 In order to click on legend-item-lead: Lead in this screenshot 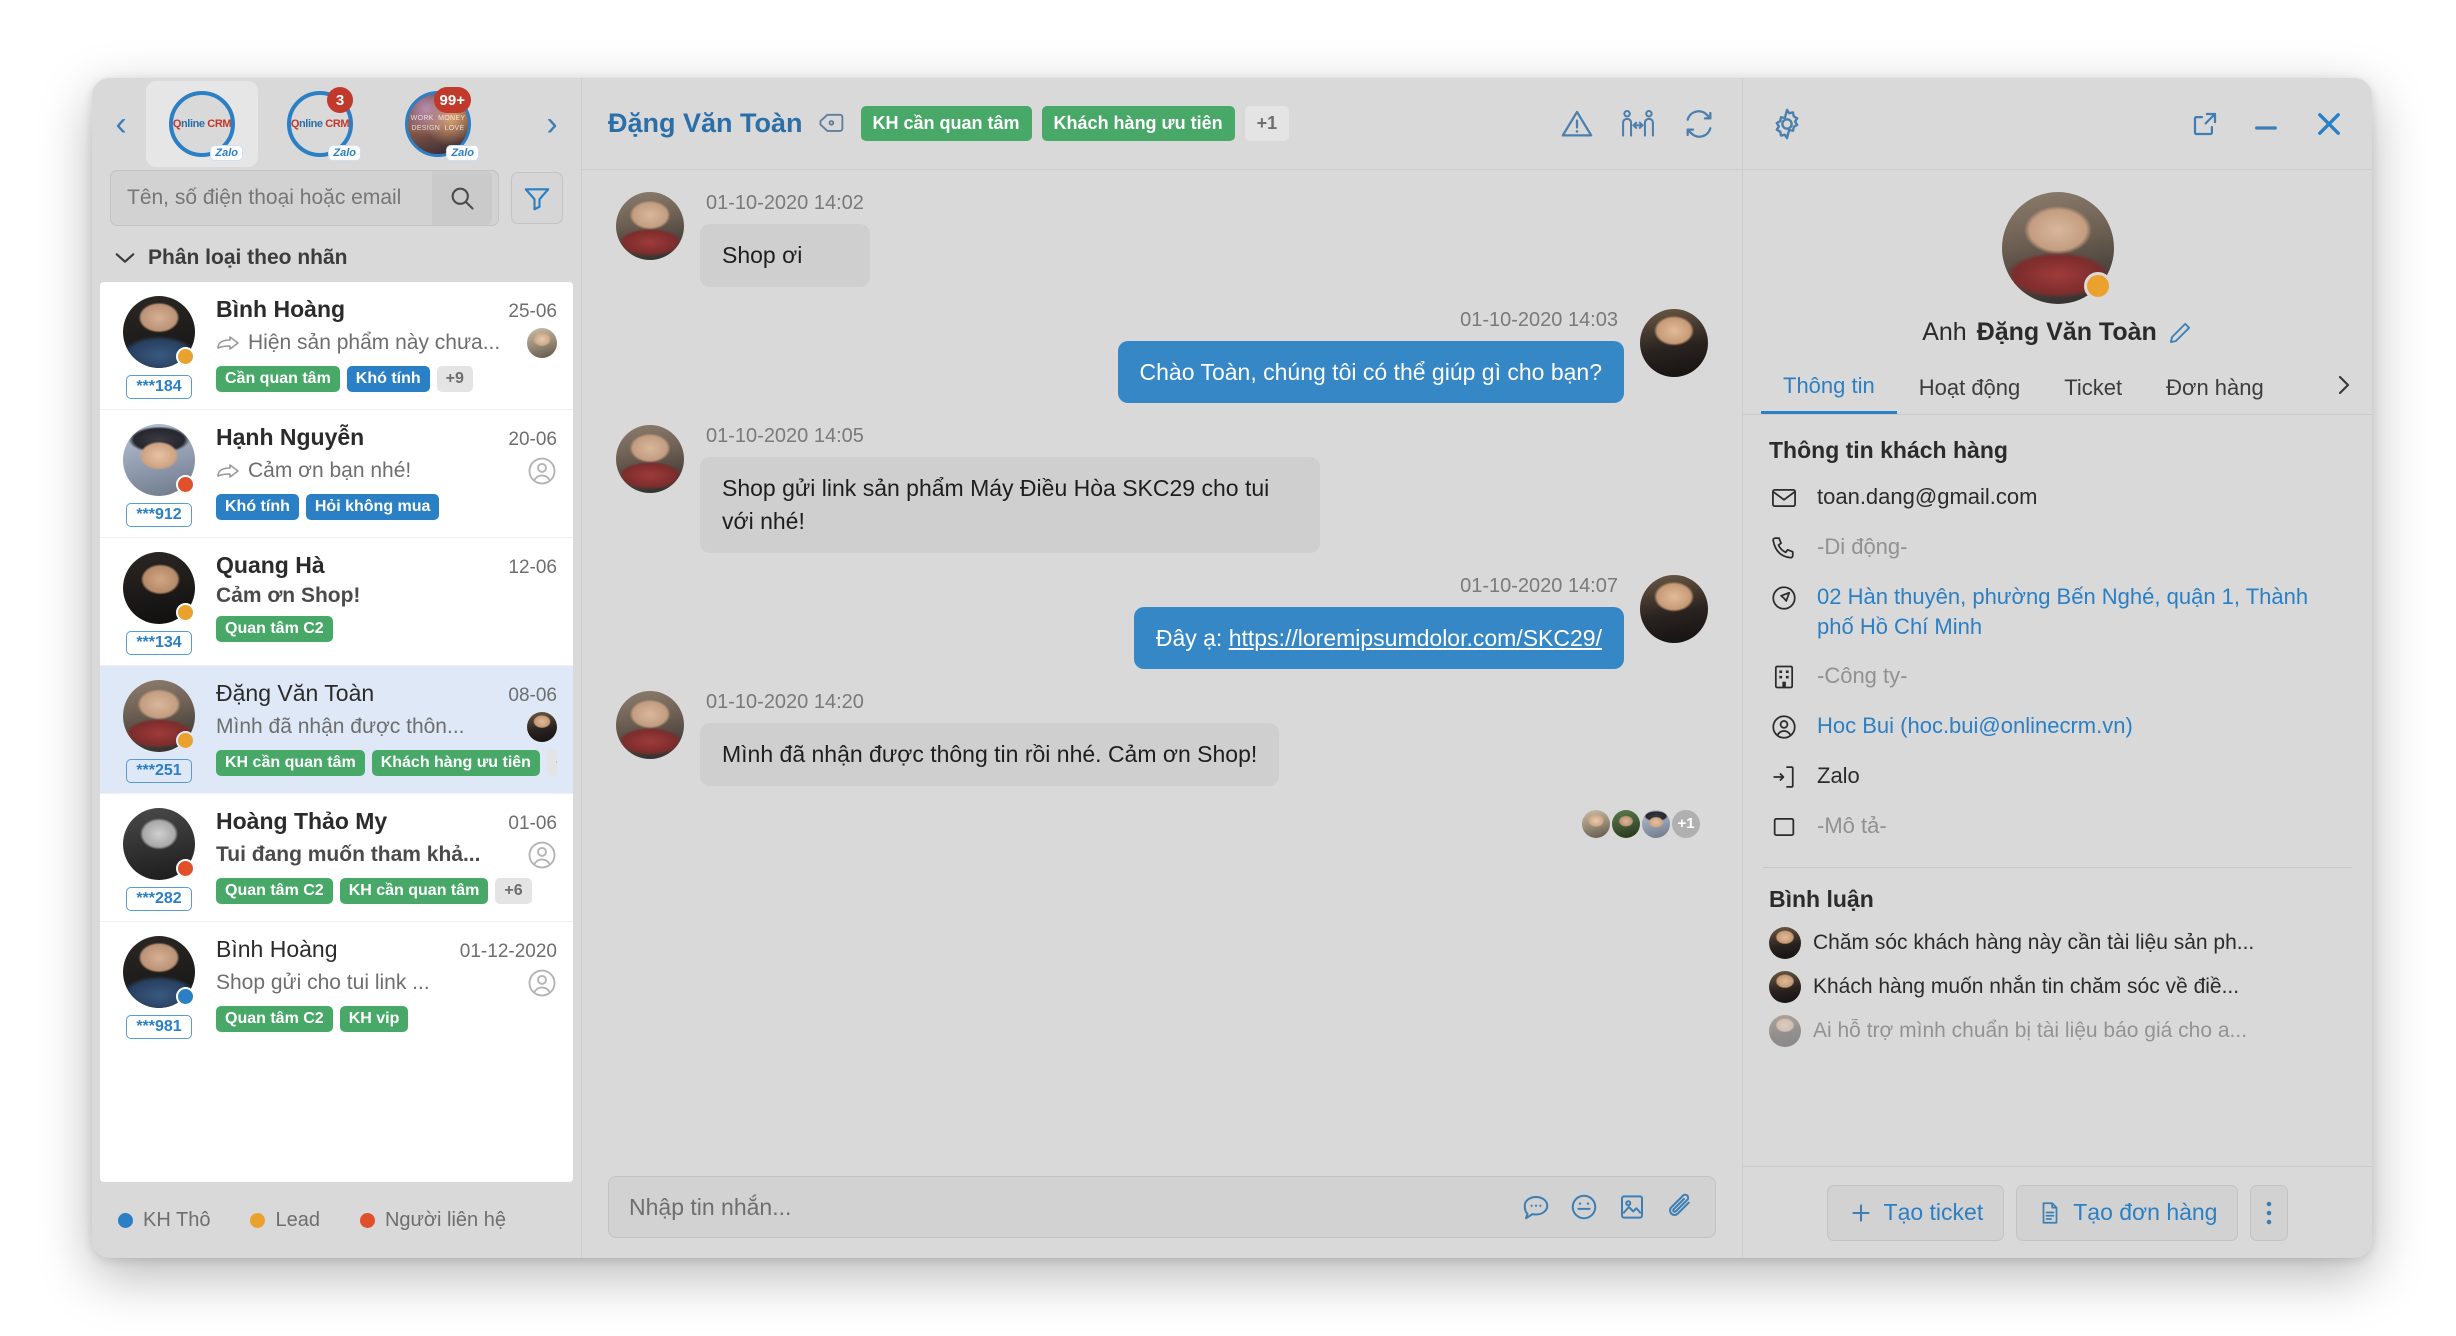, I will do `click(285, 1220)`.